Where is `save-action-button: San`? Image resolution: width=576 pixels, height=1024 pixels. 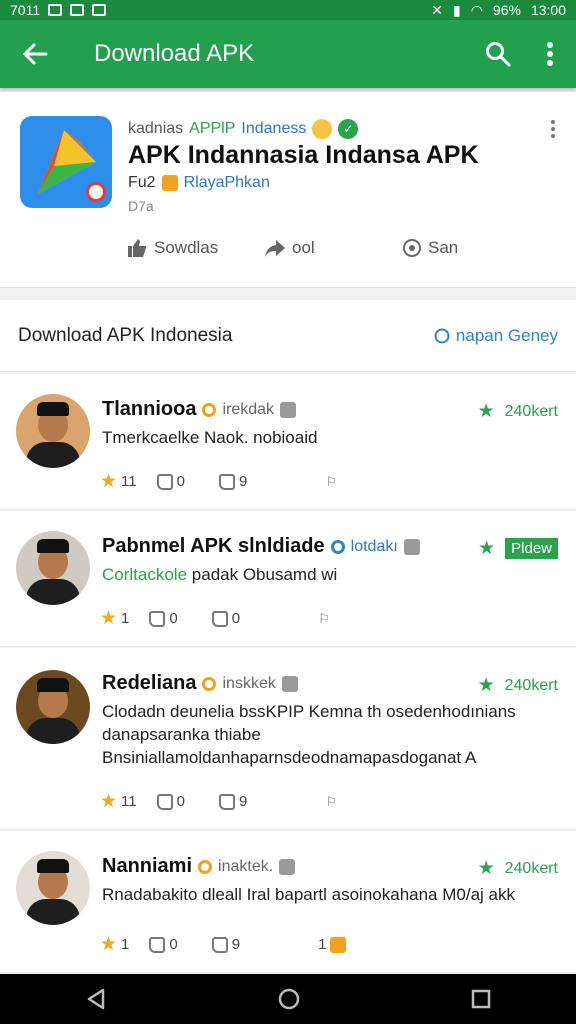
save-action-button: San is located at coordinates (471, 248).